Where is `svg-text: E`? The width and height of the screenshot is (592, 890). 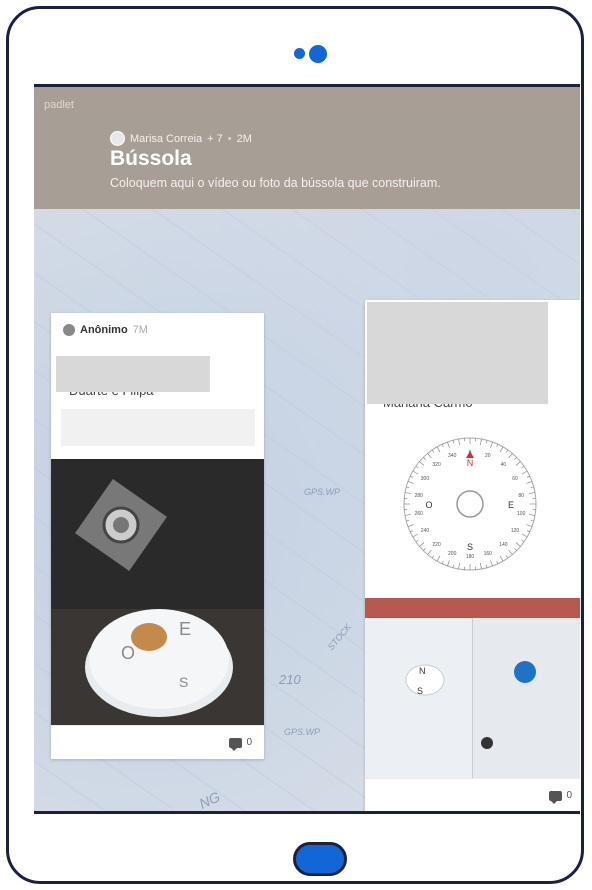
svg-text: E is located at coordinates (185, 629).